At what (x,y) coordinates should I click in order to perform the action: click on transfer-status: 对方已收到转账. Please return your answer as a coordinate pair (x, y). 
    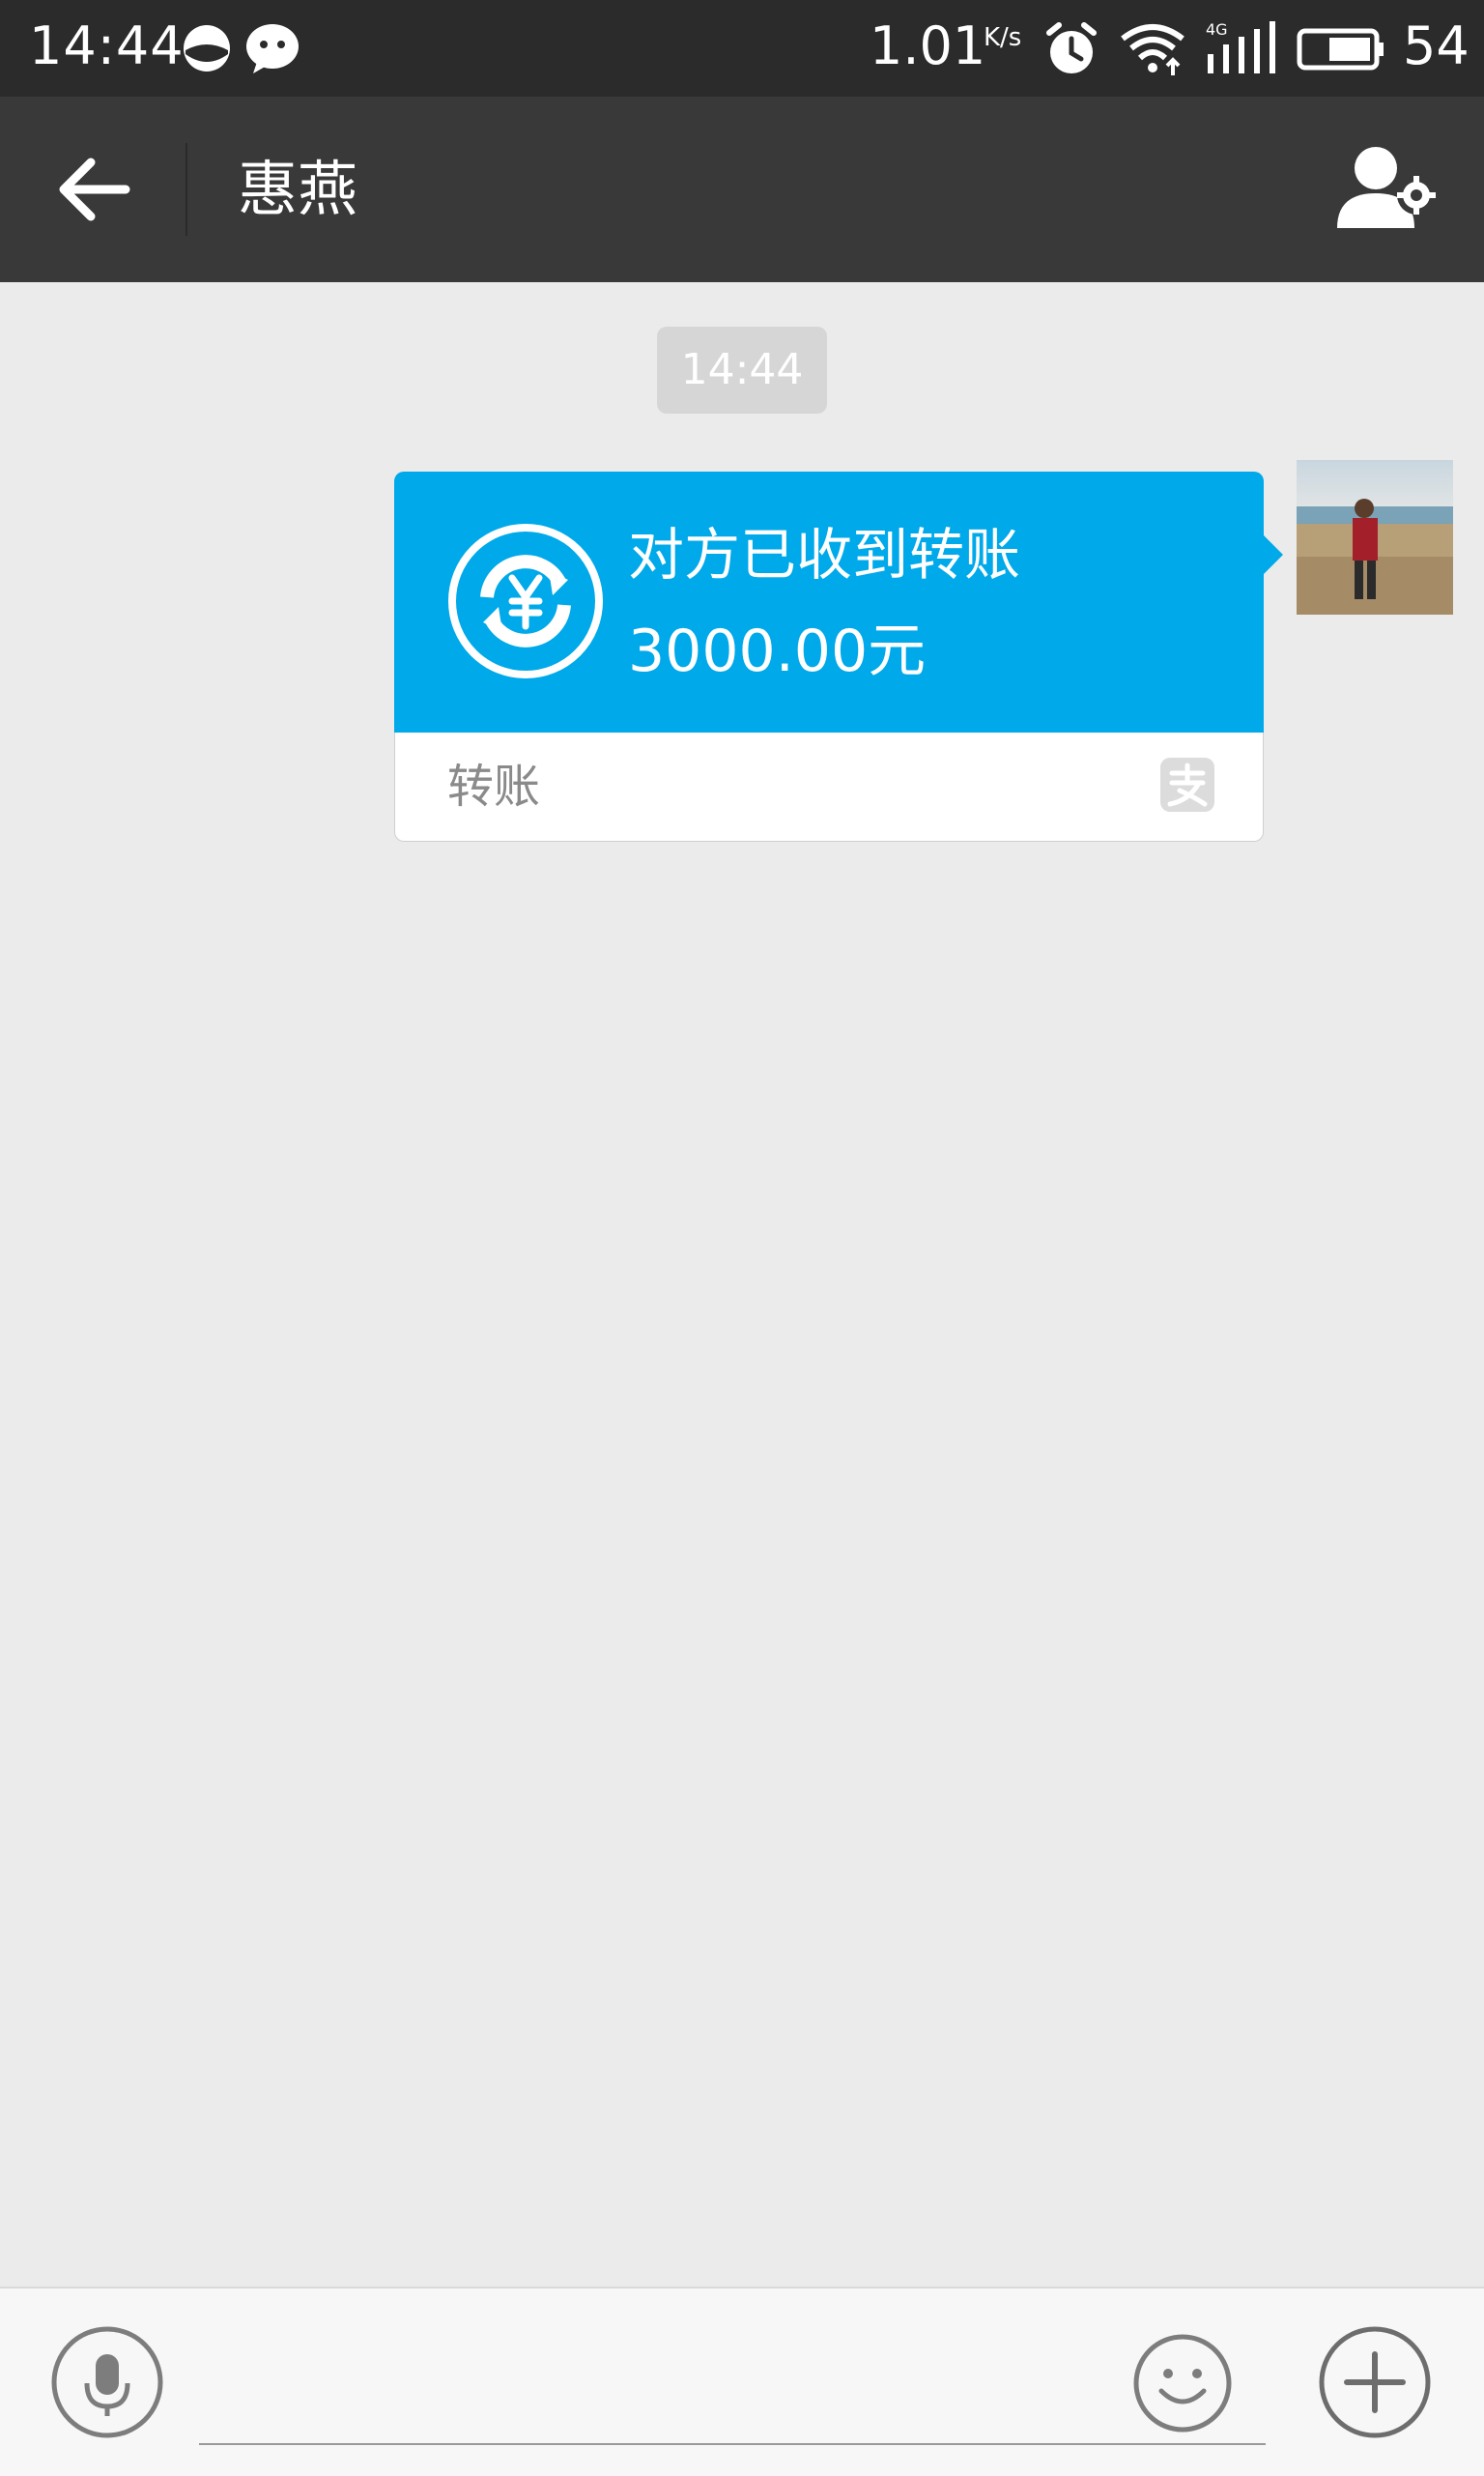
    Looking at the image, I should click on (824, 555).